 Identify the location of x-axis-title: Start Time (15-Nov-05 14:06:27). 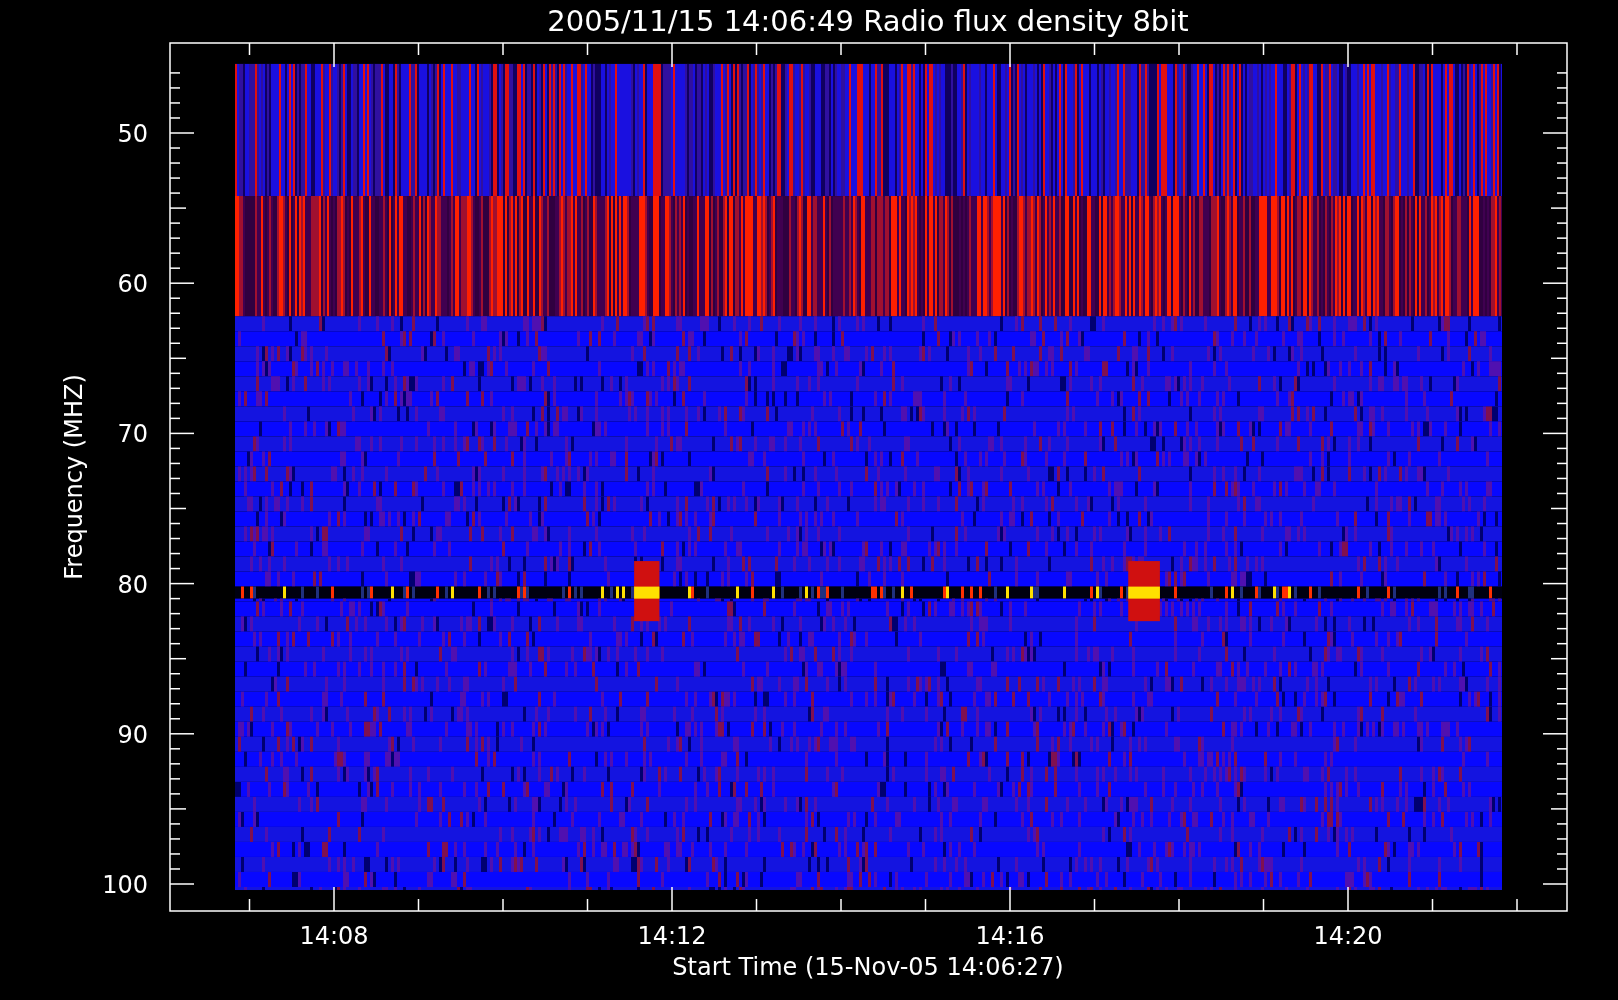
(868, 967).